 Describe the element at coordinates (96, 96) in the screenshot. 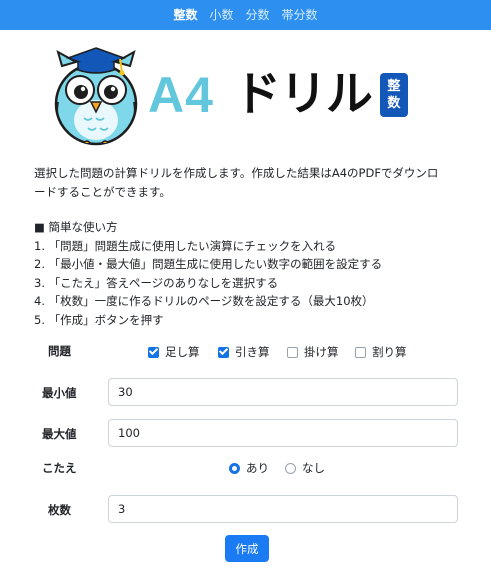

I see `owl-mascot-icon` at that location.